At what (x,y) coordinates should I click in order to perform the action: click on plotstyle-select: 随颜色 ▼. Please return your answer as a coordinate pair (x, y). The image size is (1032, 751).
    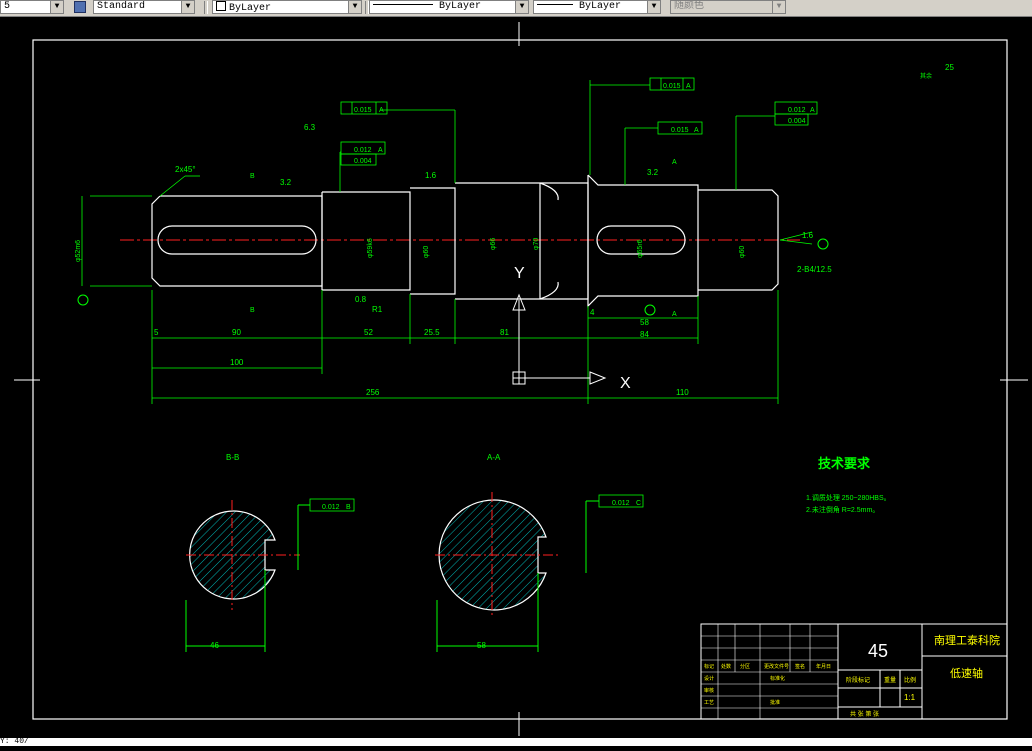
    Looking at the image, I should click on (728, 7).